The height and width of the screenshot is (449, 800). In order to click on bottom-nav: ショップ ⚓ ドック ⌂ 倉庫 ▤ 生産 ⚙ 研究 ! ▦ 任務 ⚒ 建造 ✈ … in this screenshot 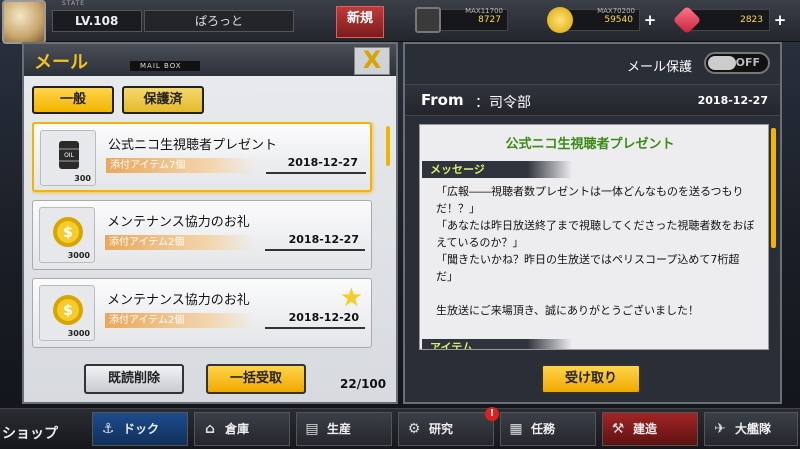, I will do `click(400, 428)`.